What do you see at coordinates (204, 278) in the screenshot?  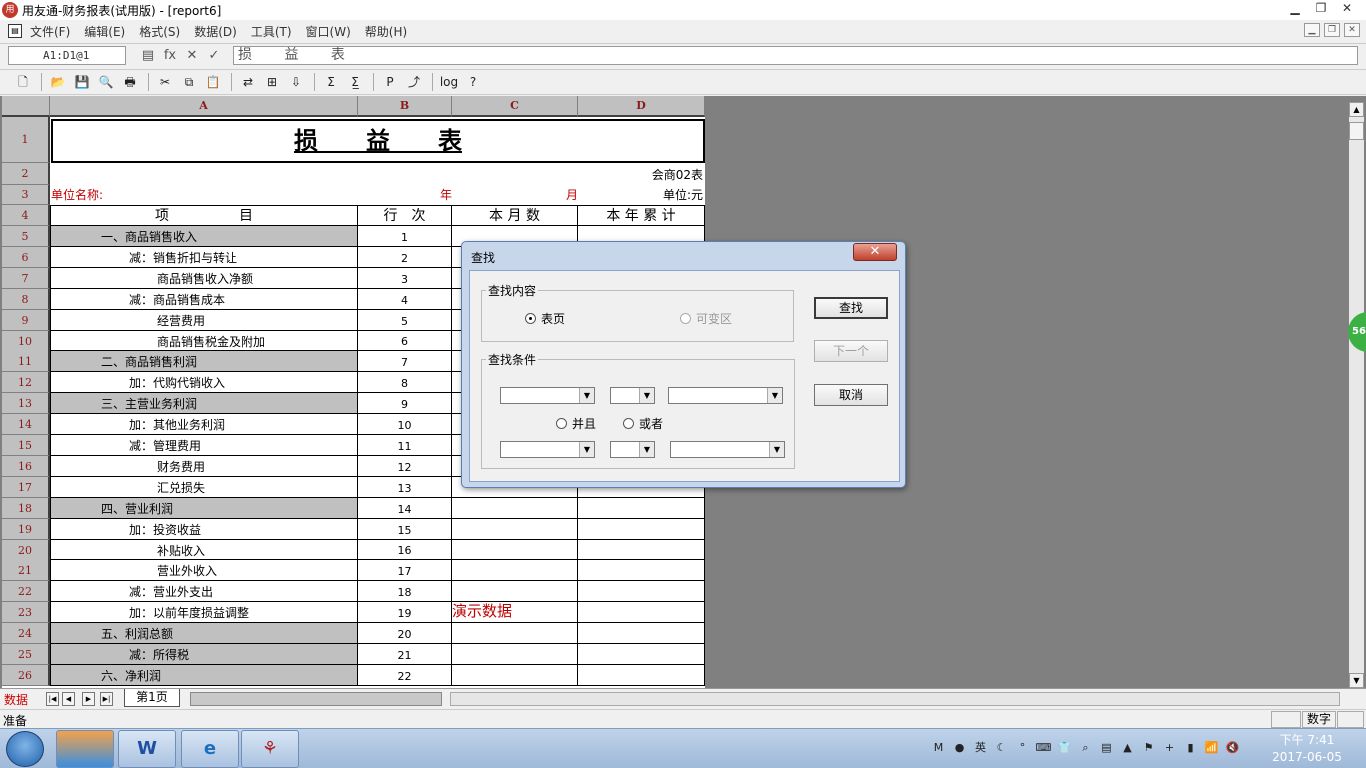 I see `row-item-cell: 商品销售收入净额` at bounding box center [204, 278].